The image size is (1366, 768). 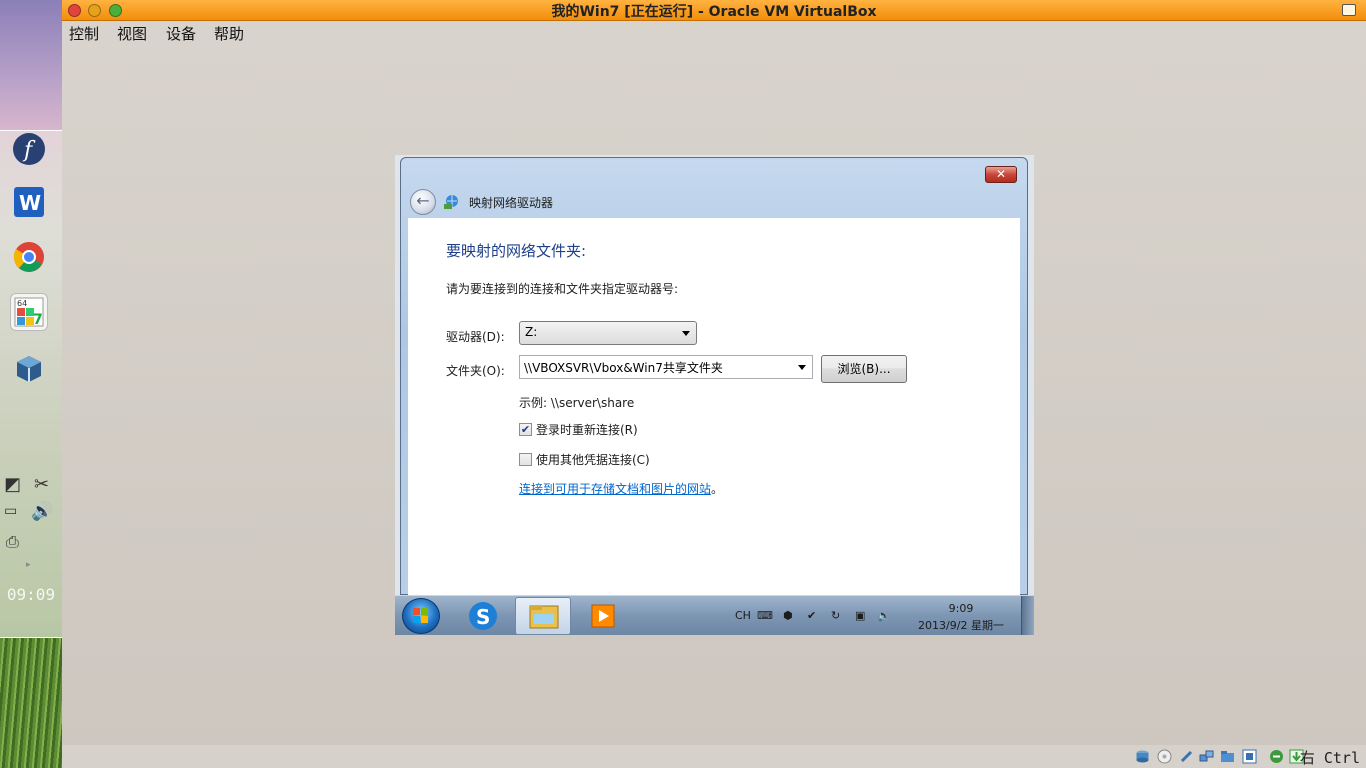 I want to click on menu-help: 帮助, so click(x=229, y=33).